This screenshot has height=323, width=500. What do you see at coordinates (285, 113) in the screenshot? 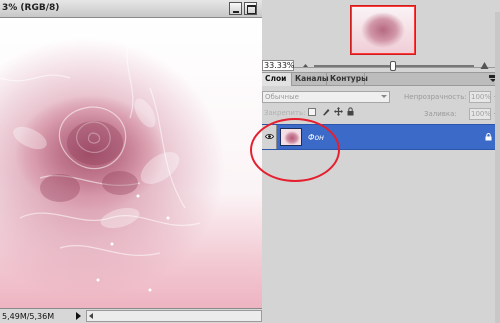
I see `lock-label: Закрепить:` at bounding box center [285, 113].